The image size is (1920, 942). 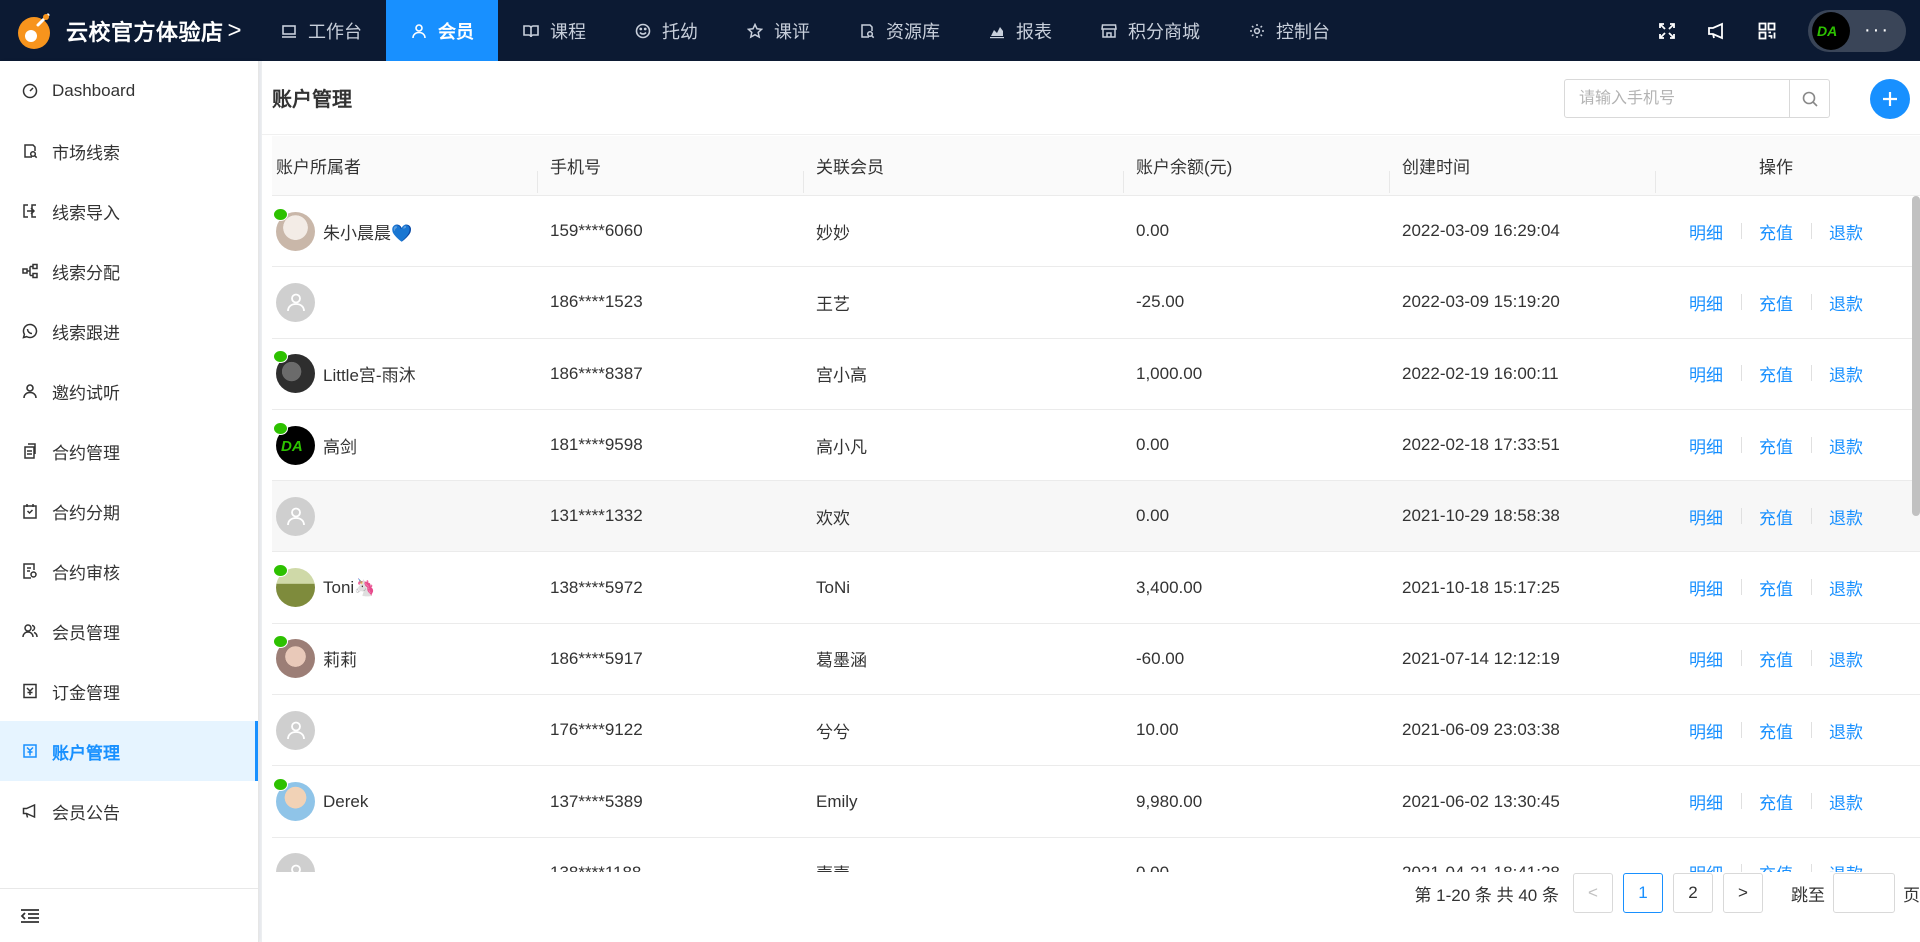 I want to click on nav-item-5: 资源库, so click(x=899, y=30).